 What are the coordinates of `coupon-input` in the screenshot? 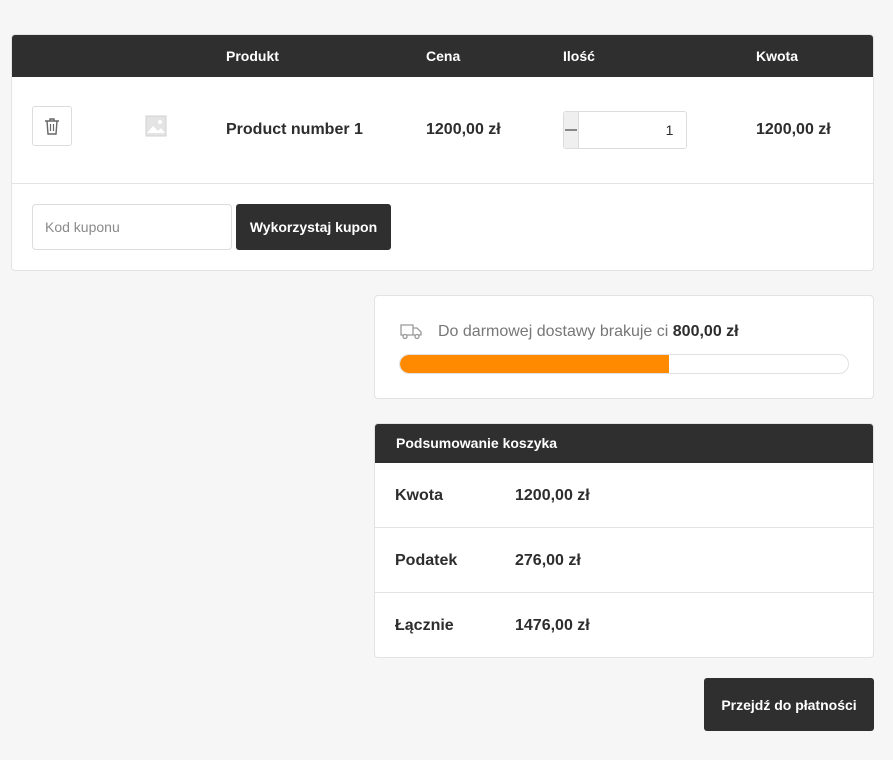 It's located at (132, 227).